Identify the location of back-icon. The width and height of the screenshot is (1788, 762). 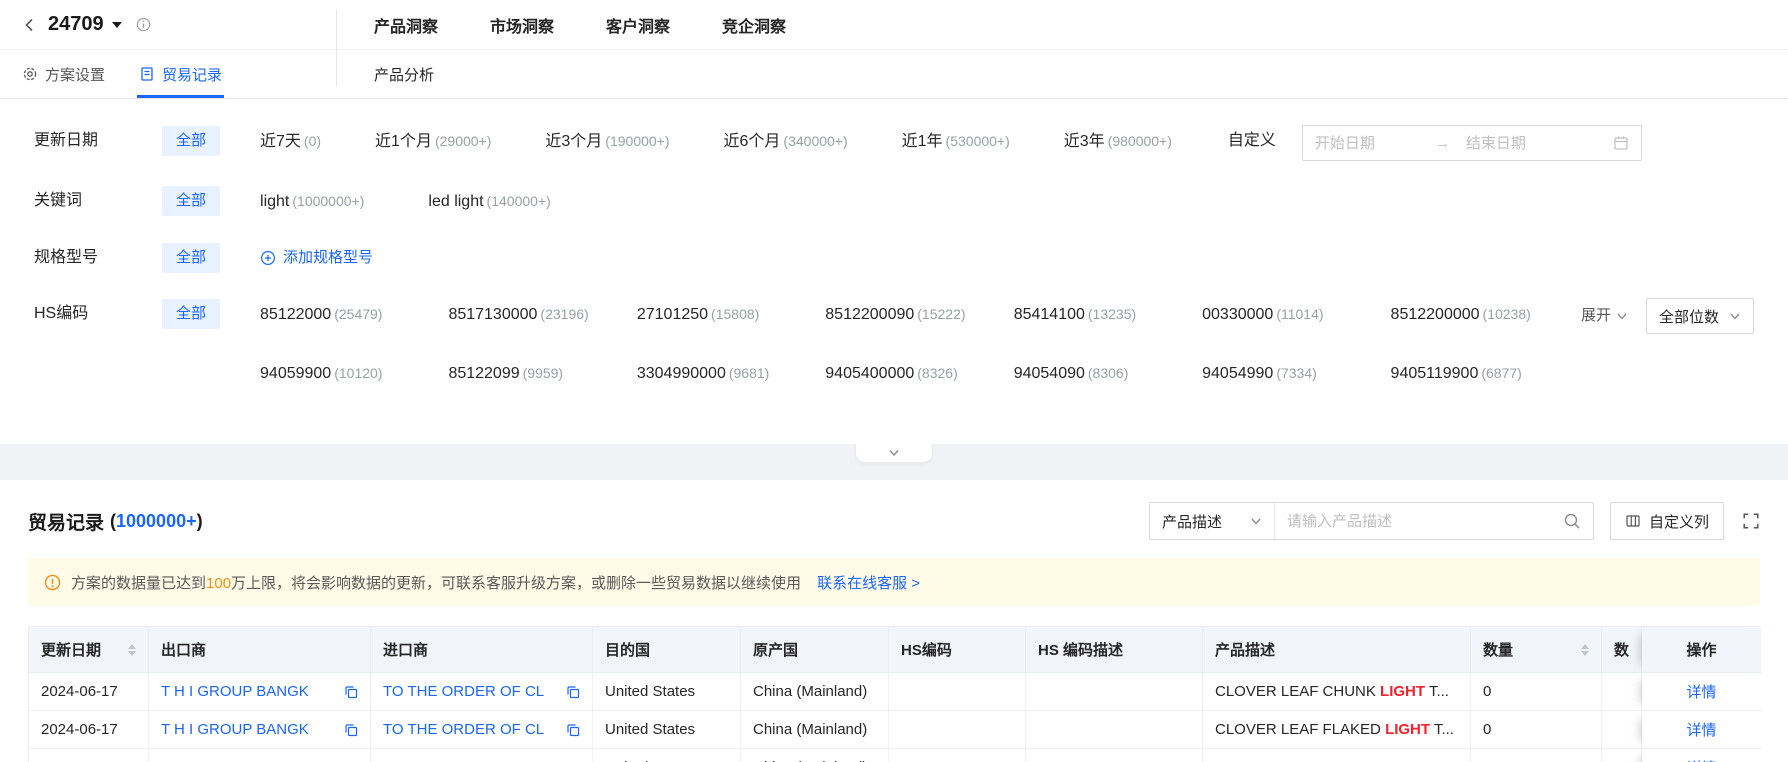
(30, 25).